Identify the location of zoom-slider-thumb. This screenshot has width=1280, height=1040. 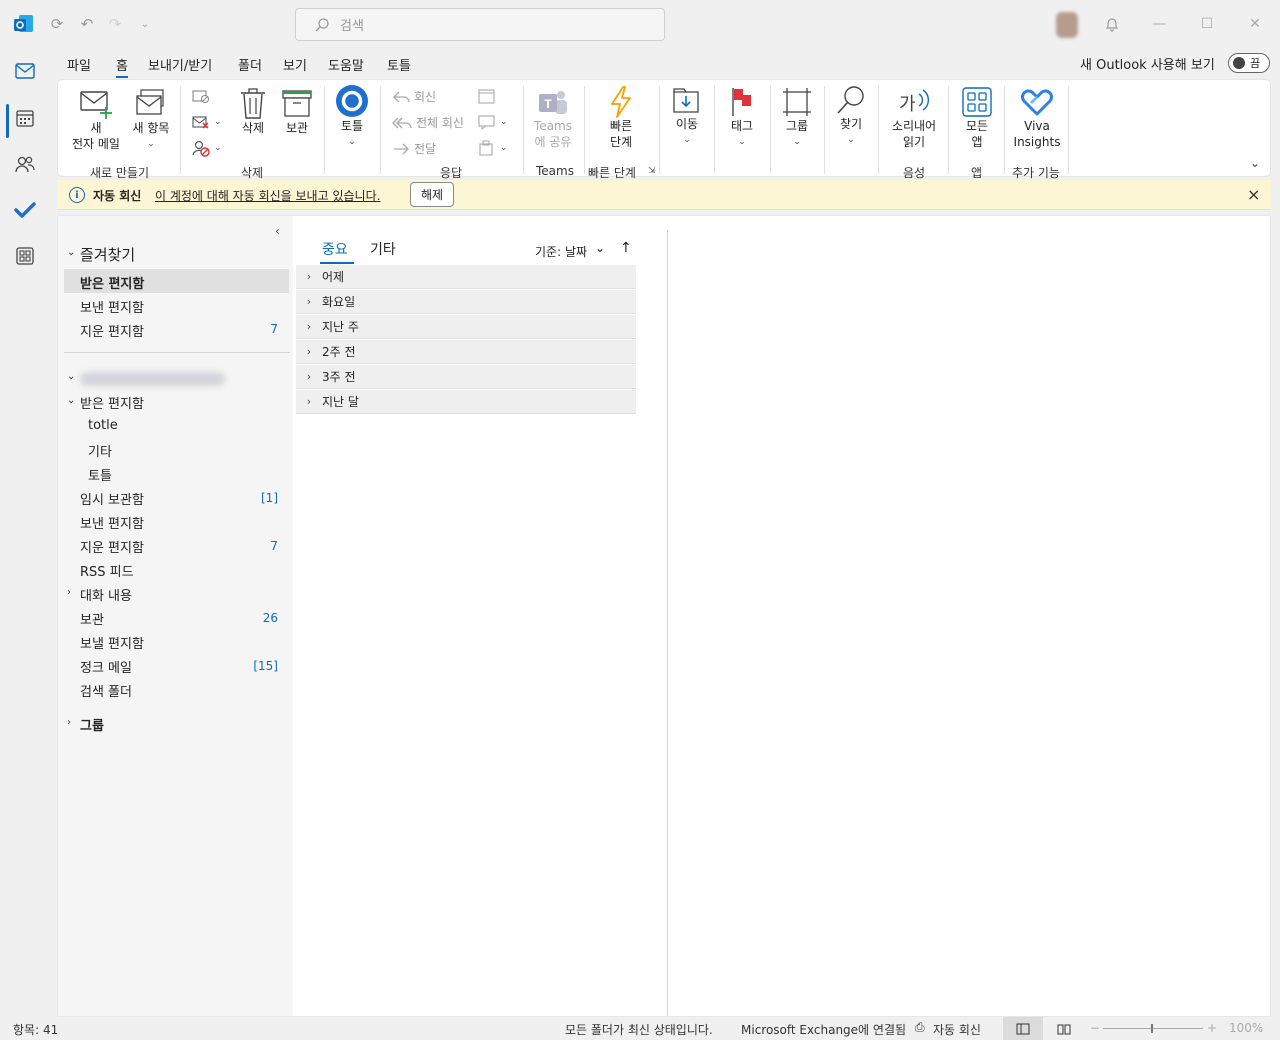
(1152, 1028).